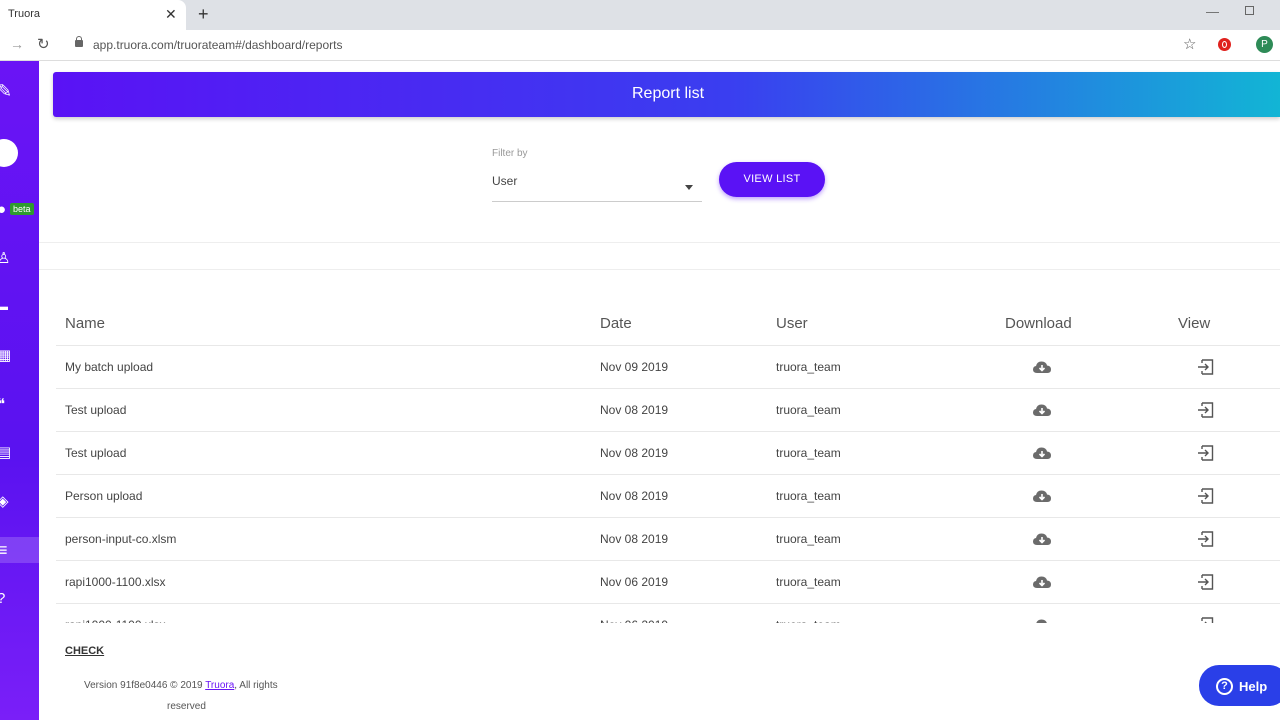 The image size is (1280, 720). I want to click on forward-icon: →, so click(17, 44).